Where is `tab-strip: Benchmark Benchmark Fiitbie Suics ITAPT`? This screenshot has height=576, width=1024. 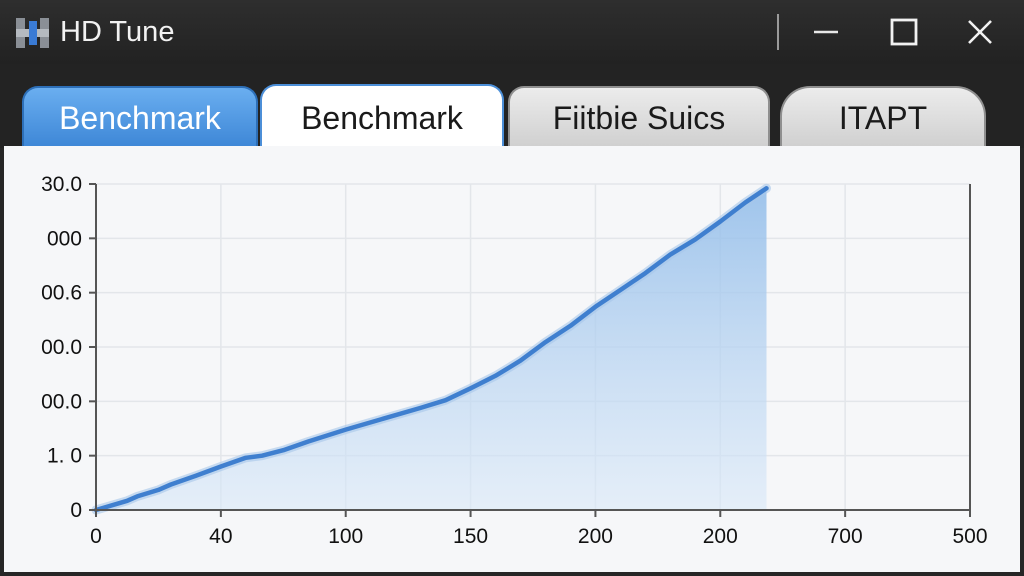
tab-strip: Benchmark Benchmark Fiitbie Suics ITAPT is located at coordinates (512, 107).